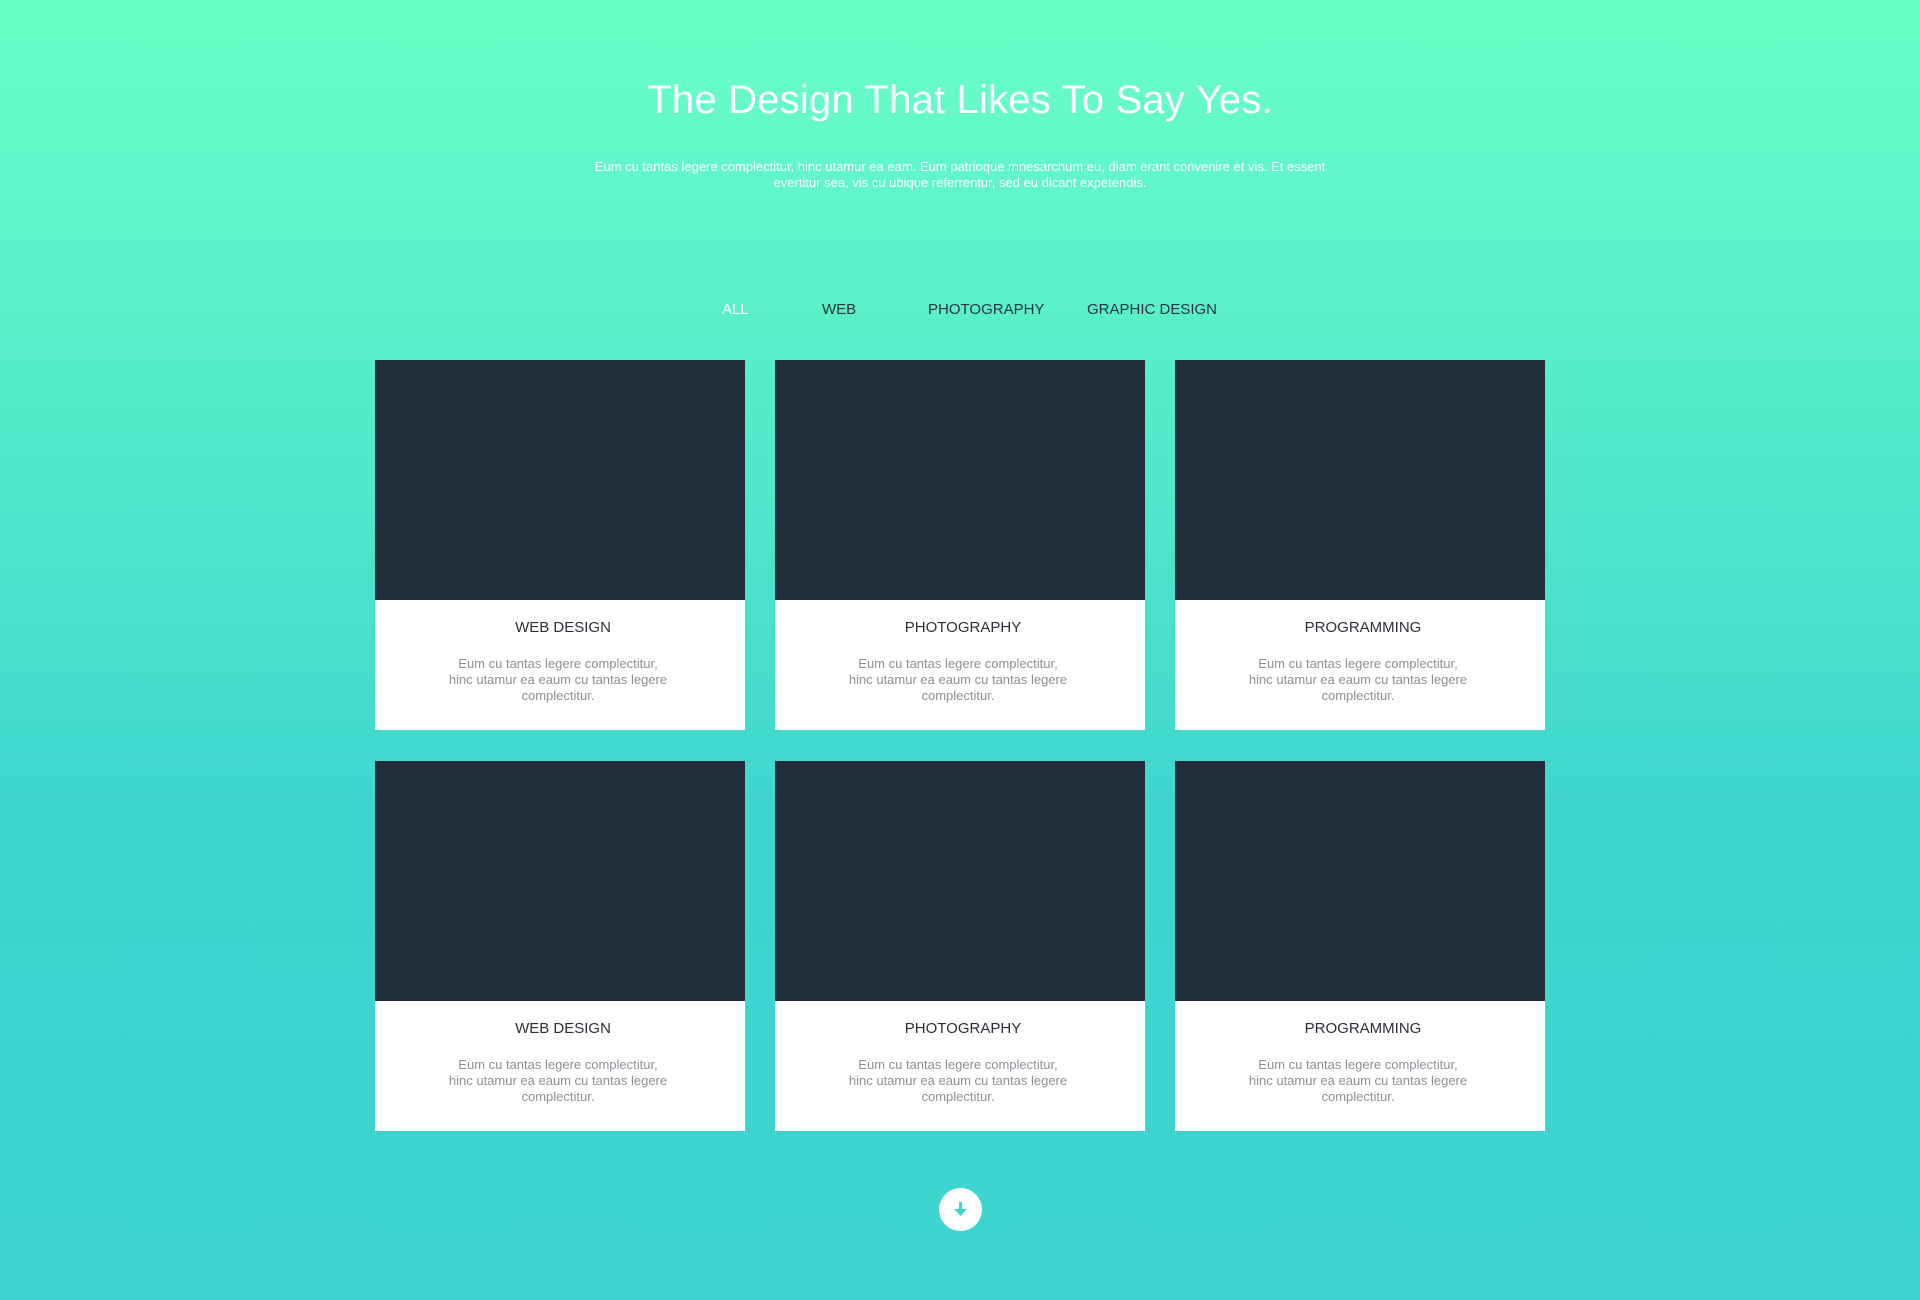 This screenshot has width=1920, height=1300. What do you see at coordinates (986, 309) in the screenshot?
I see `filter-photography: PHOTOGRAPHY` at bounding box center [986, 309].